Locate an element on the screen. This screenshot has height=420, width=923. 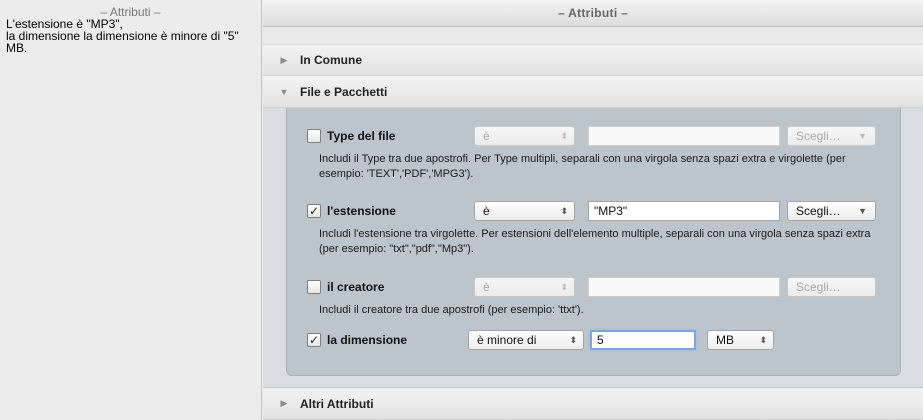
size-checkbox: ✓ is located at coordinates (314, 340).